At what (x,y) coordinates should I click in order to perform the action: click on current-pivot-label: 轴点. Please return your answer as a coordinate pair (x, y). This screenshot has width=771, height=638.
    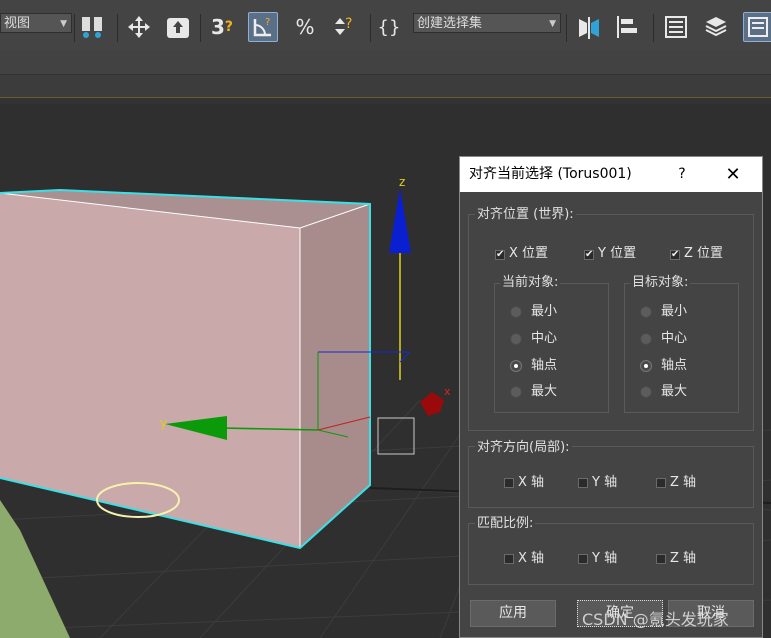
    Looking at the image, I should click on (544, 365).